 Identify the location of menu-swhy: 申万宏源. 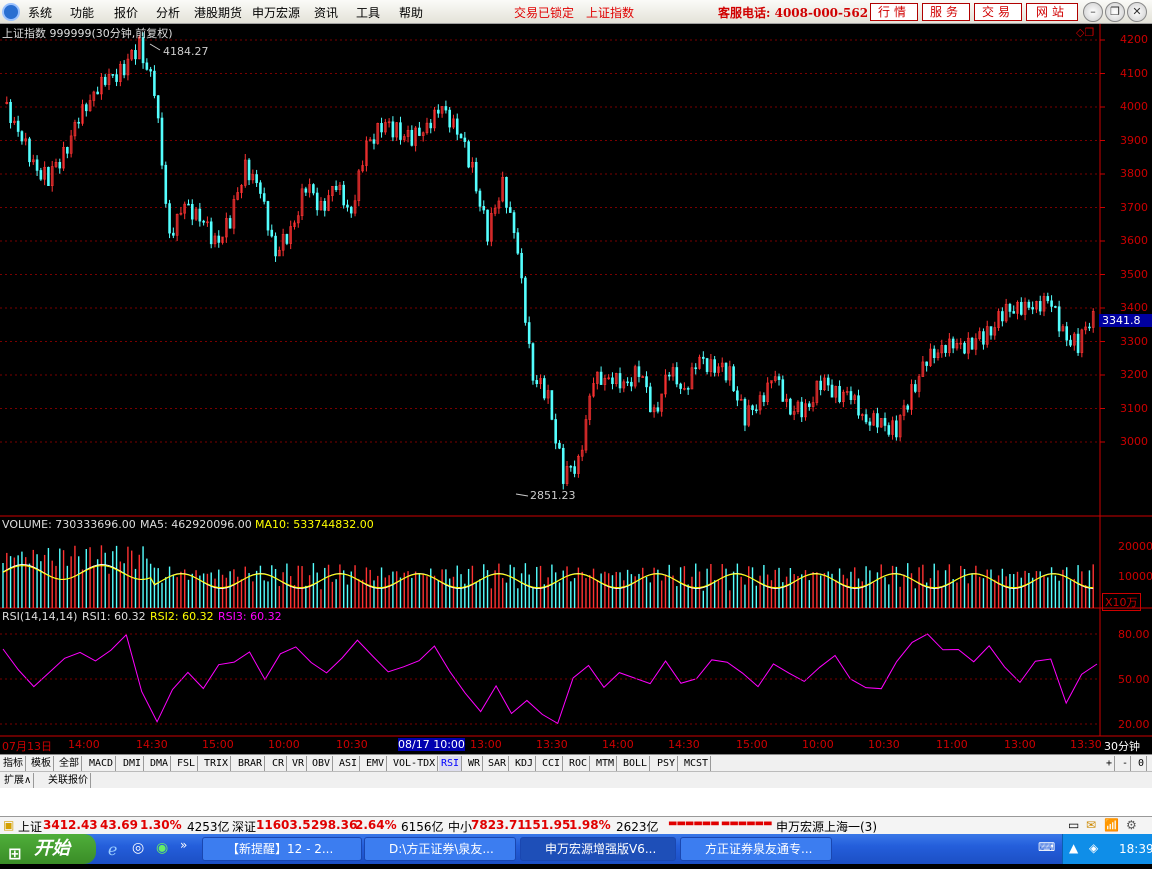
(276, 12).